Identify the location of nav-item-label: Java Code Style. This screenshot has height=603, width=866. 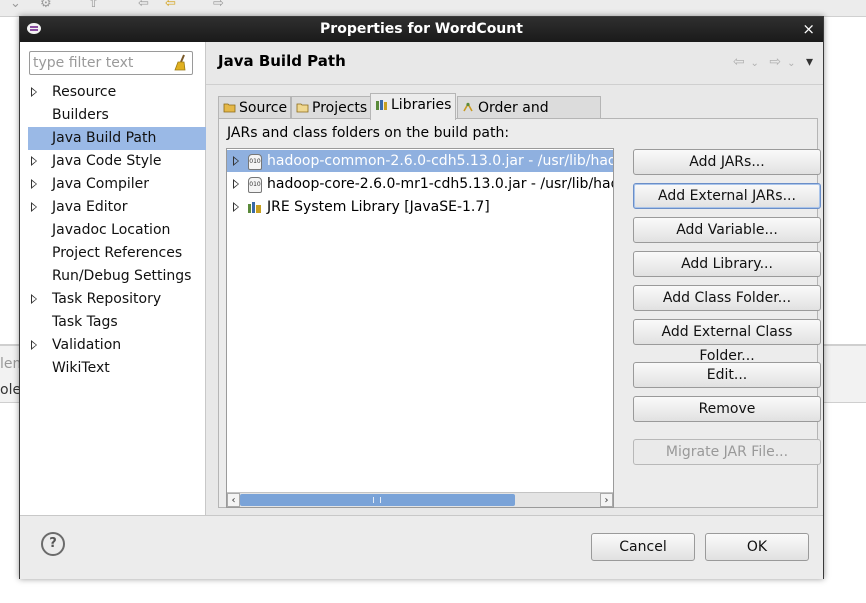
(107, 161).